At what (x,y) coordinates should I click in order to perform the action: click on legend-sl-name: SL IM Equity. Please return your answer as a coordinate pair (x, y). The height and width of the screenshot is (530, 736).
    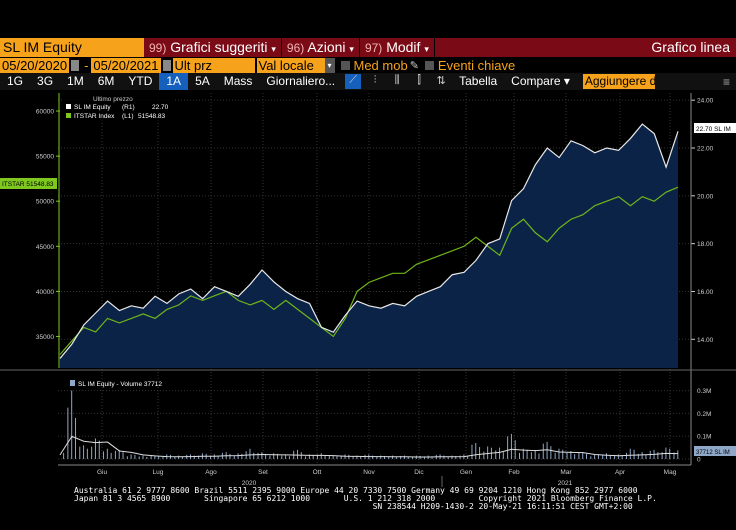
    Looking at the image, I should click on (92, 107).